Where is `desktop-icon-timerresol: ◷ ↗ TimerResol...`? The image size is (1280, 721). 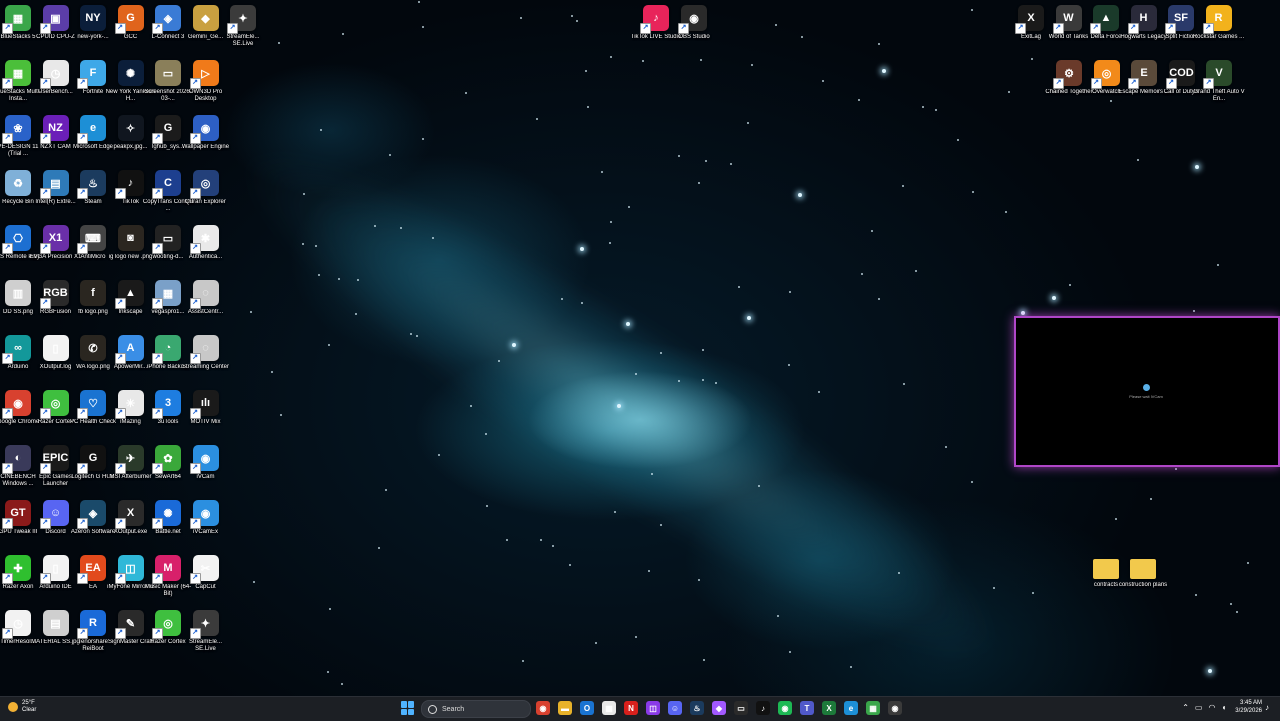
desktop-icon-timerresol: ◷ ↗ TimerResol... is located at coordinates (18, 634).